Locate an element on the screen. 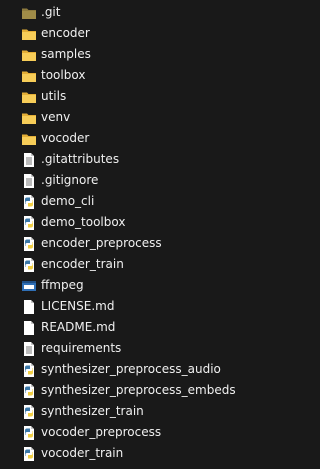  file-item-license: LICENSE.md is located at coordinates (133, 306).